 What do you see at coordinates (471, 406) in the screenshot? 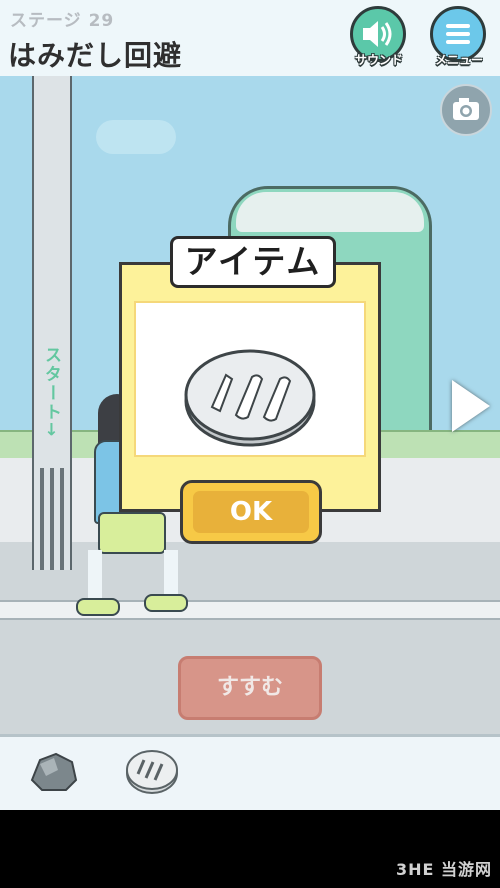
I see `next-area-arrow-icon` at bounding box center [471, 406].